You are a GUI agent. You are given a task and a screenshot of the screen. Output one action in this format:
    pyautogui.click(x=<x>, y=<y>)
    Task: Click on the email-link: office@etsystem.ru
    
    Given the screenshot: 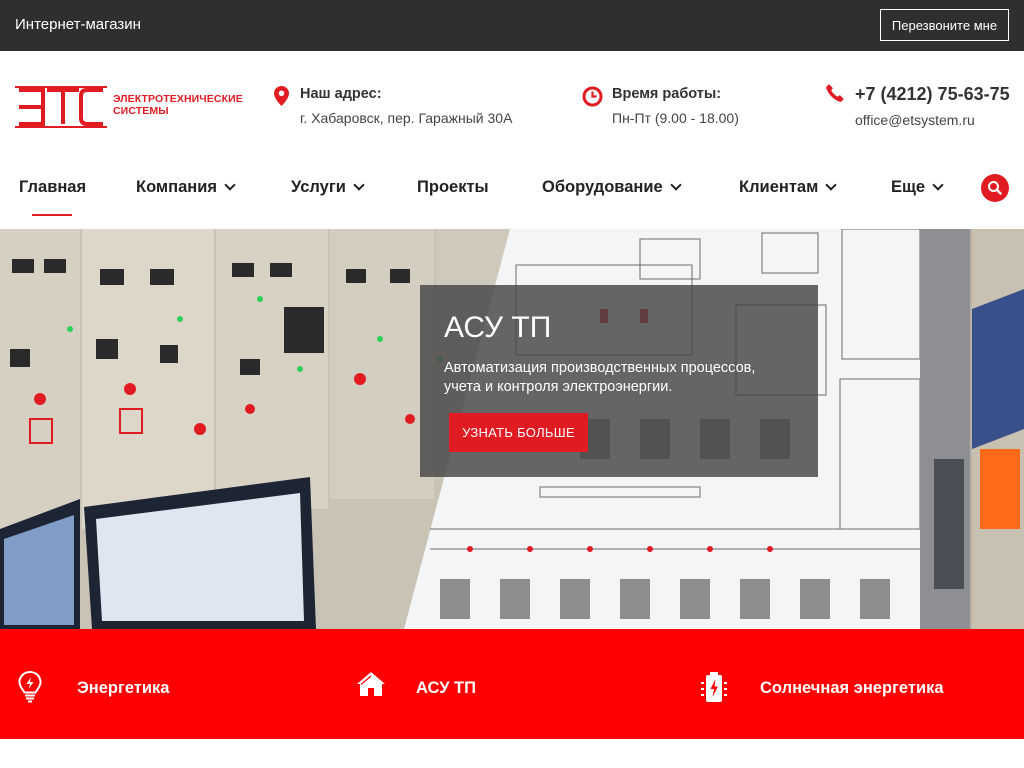 What is the action you would take?
    pyautogui.click(x=915, y=120)
    